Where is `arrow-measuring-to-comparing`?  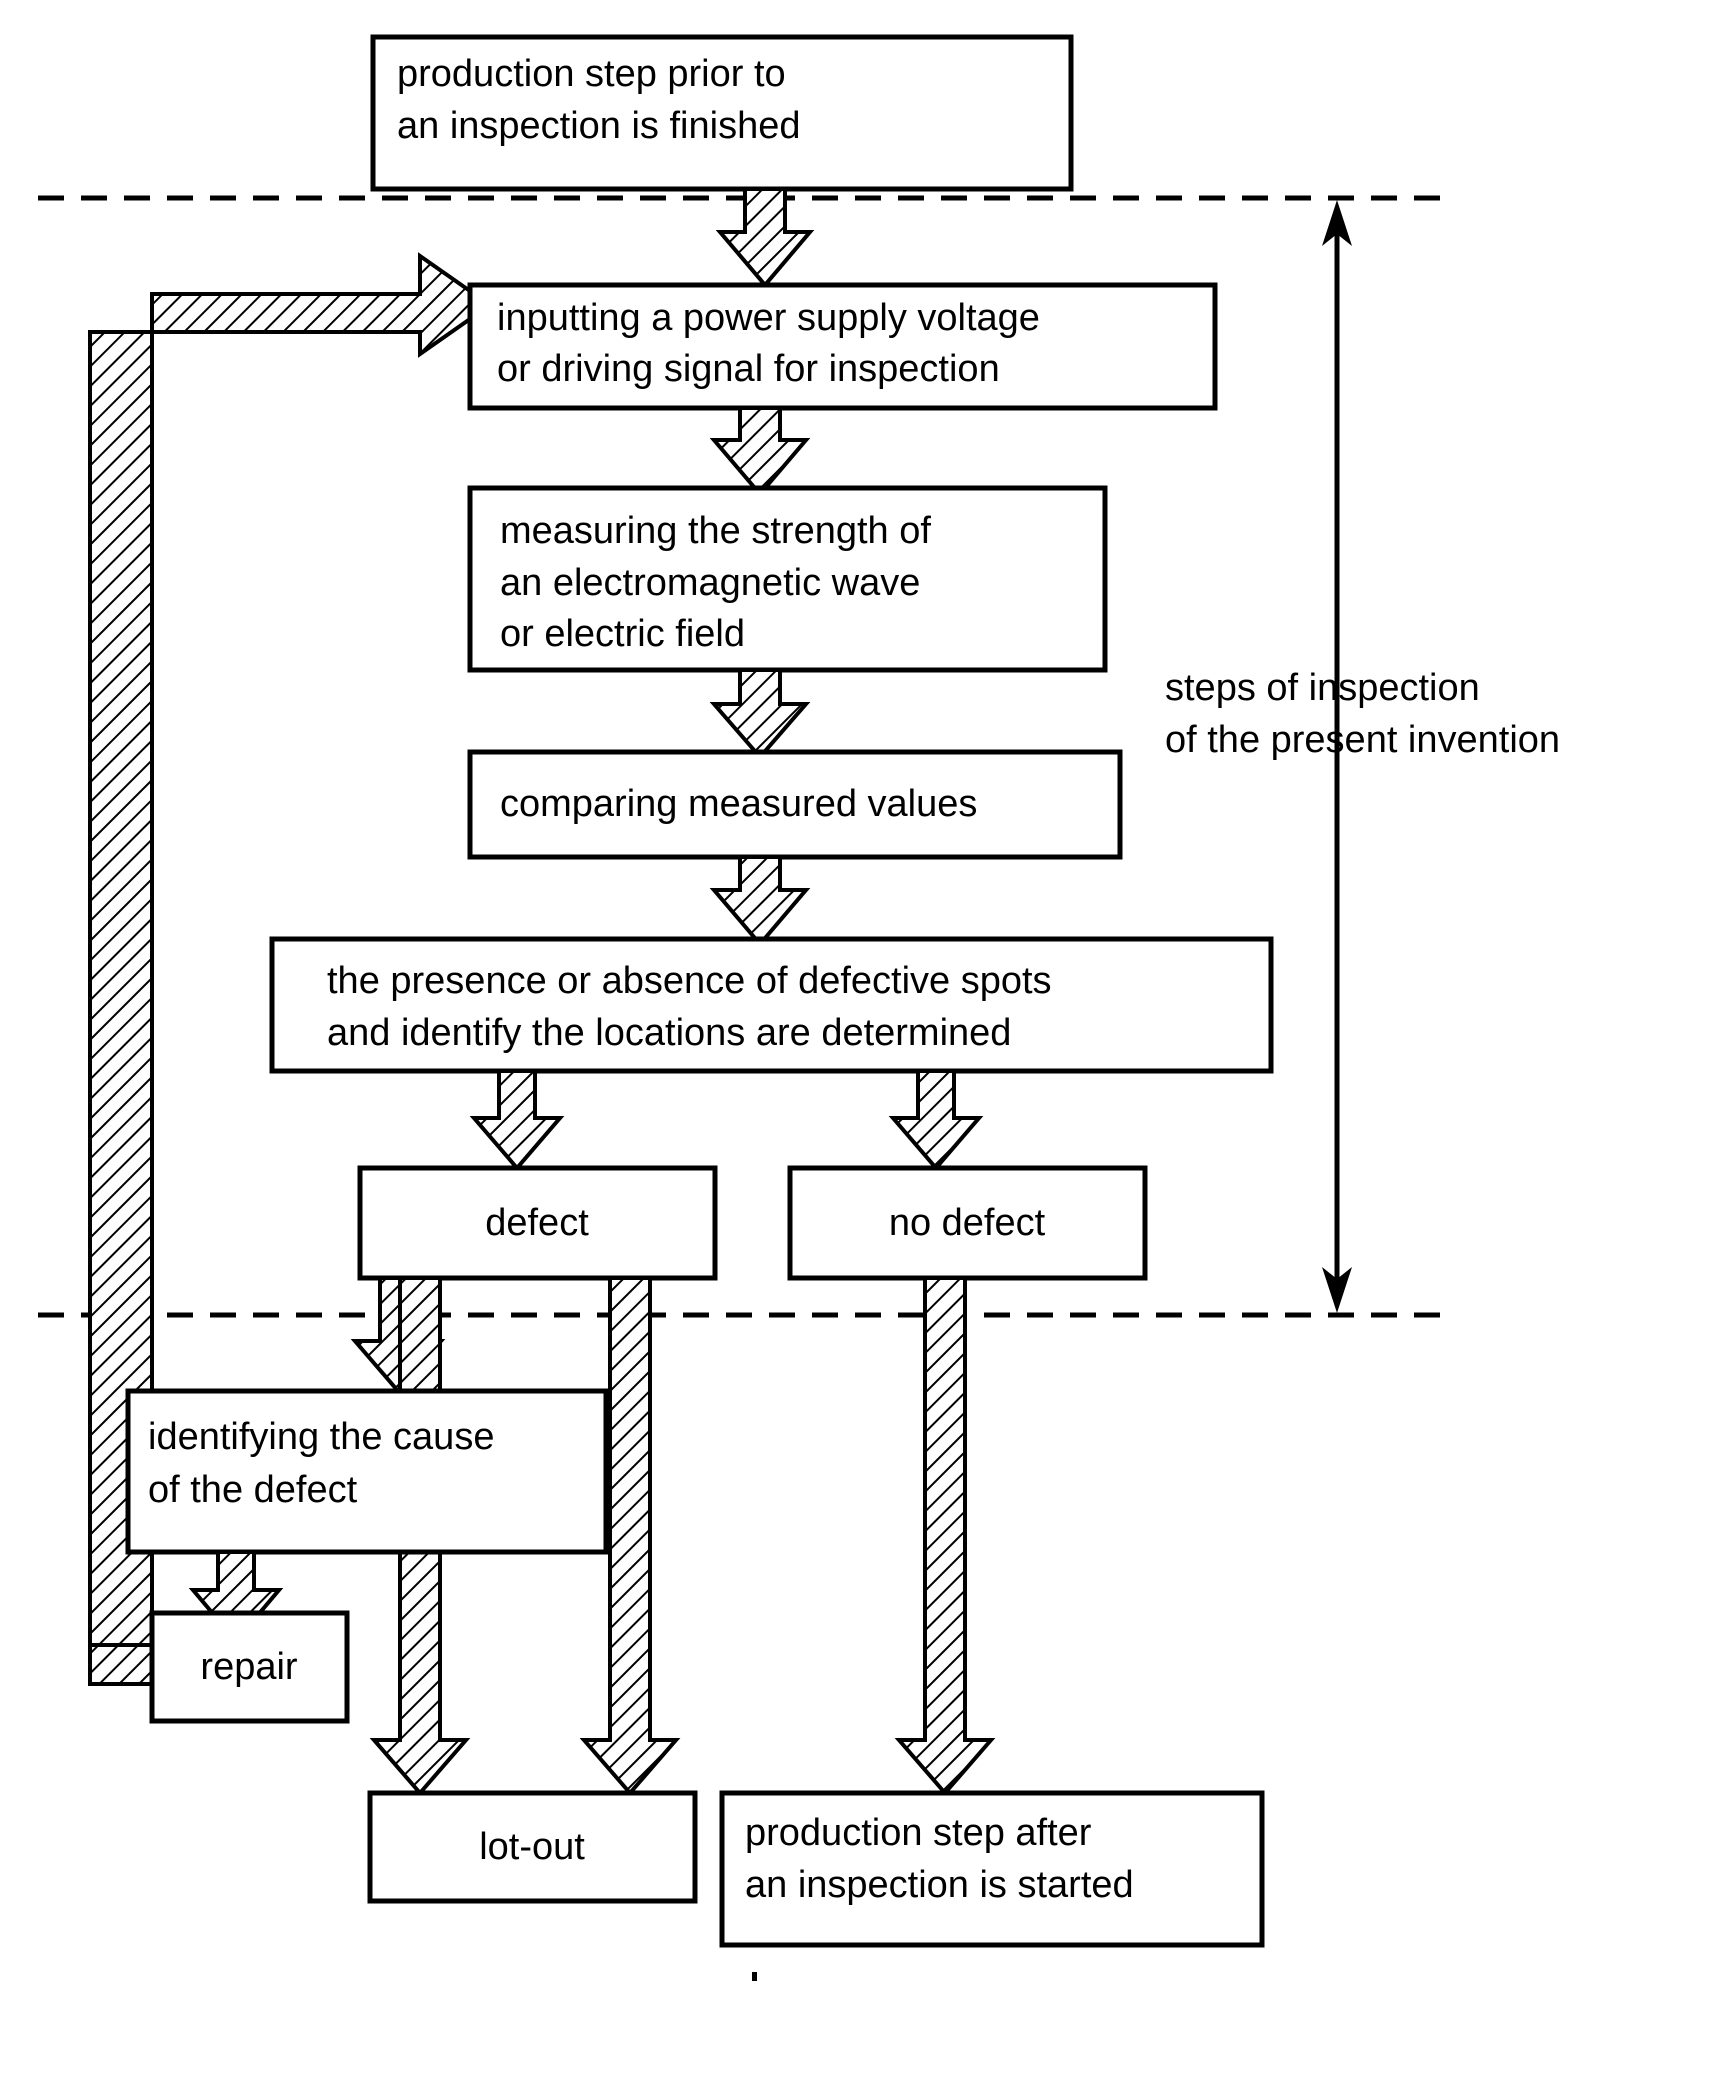 arrow-measuring-to-comparing is located at coordinates (760, 714).